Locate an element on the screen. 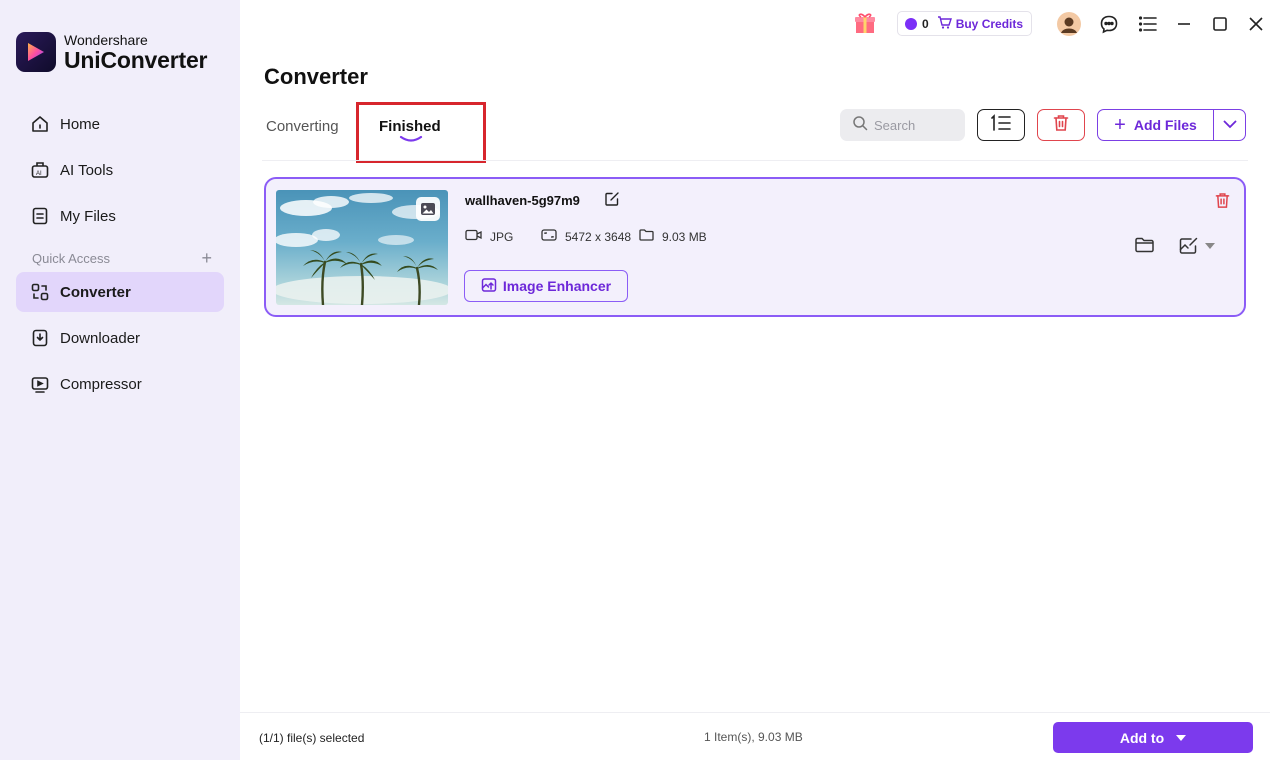 This screenshot has width=1270, height=760. search-icon is located at coordinates (860, 125).